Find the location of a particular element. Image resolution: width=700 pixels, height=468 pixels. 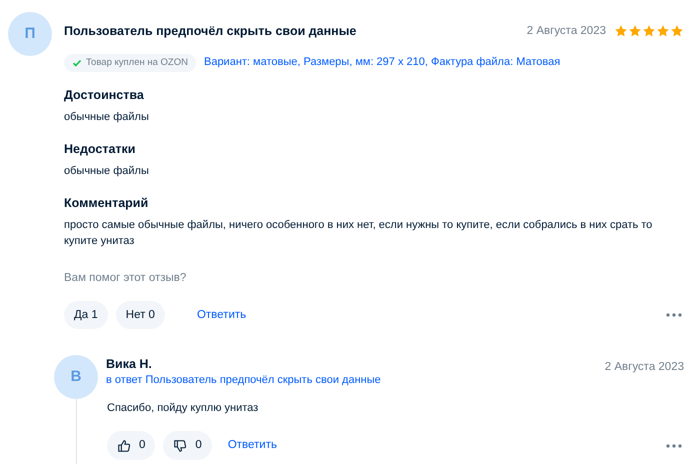

in-reply-link: в ответ Пользователь предпочёл скрыть свои данные is located at coordinates (355, 381).